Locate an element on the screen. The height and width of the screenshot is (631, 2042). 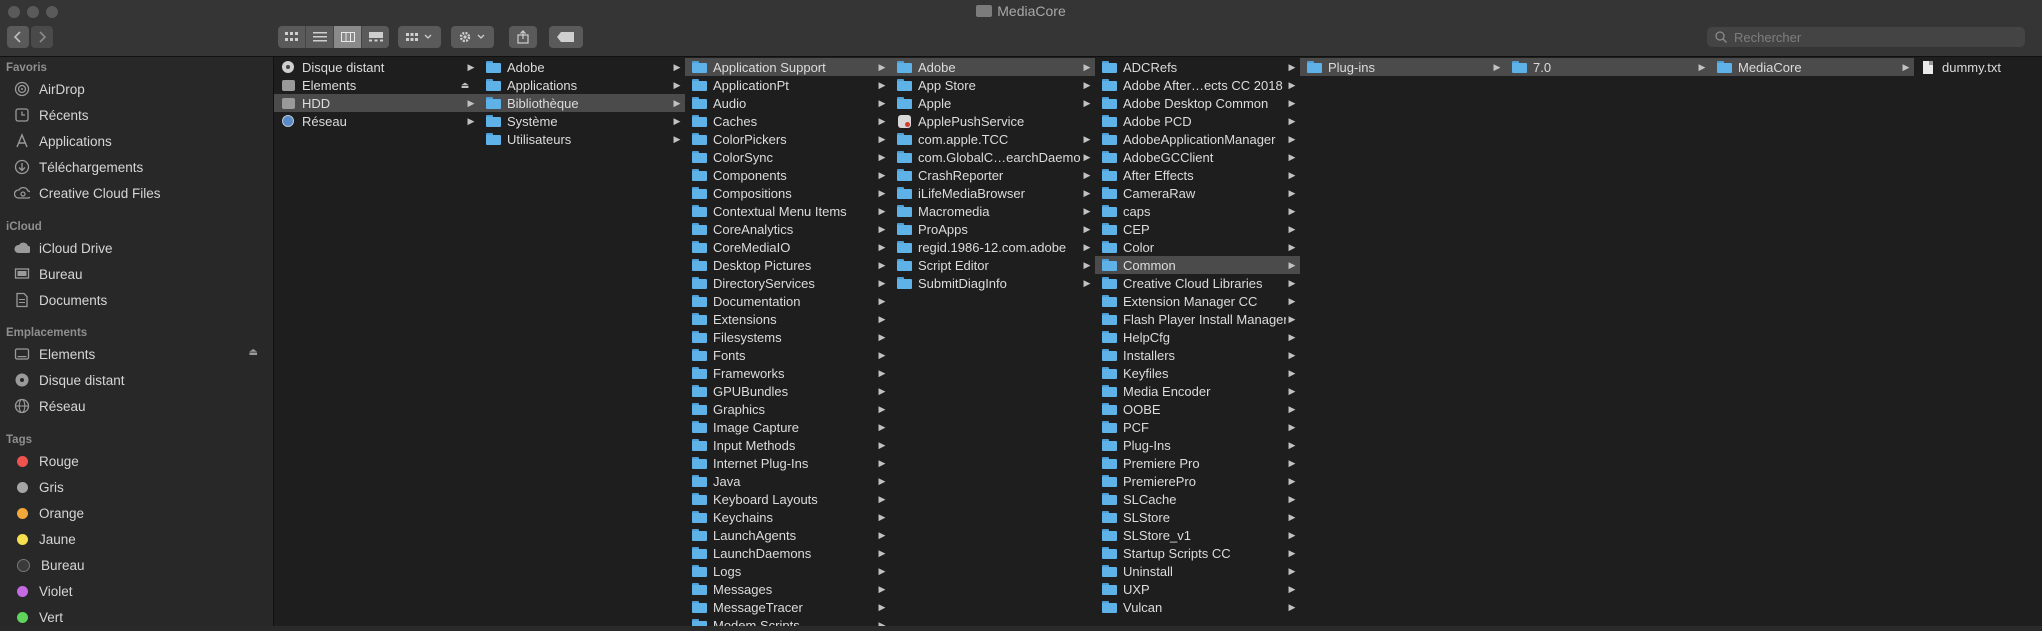
column-item: Image Capture ▶ is located at coordinates (787, 427).